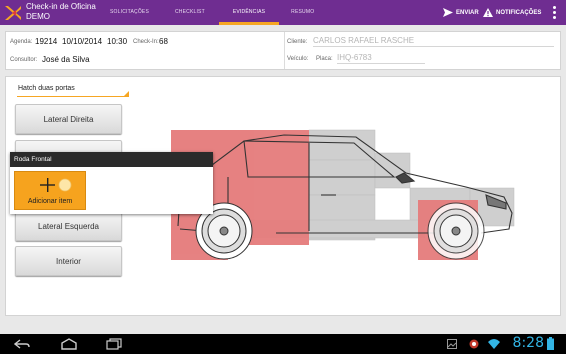  What do you see at coordinates (68, 226) in the screenshot?
I see `view-lateral-esquerda-button: Lateral Esquerda` at bounding box center [68, 226].